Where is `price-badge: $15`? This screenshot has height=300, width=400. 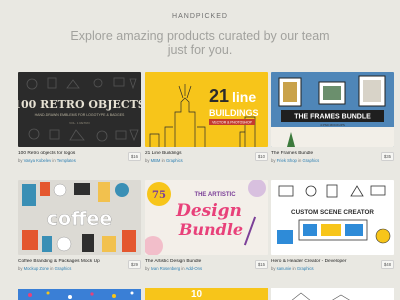
price-badge: $15 is located at coordinates (261, 264).